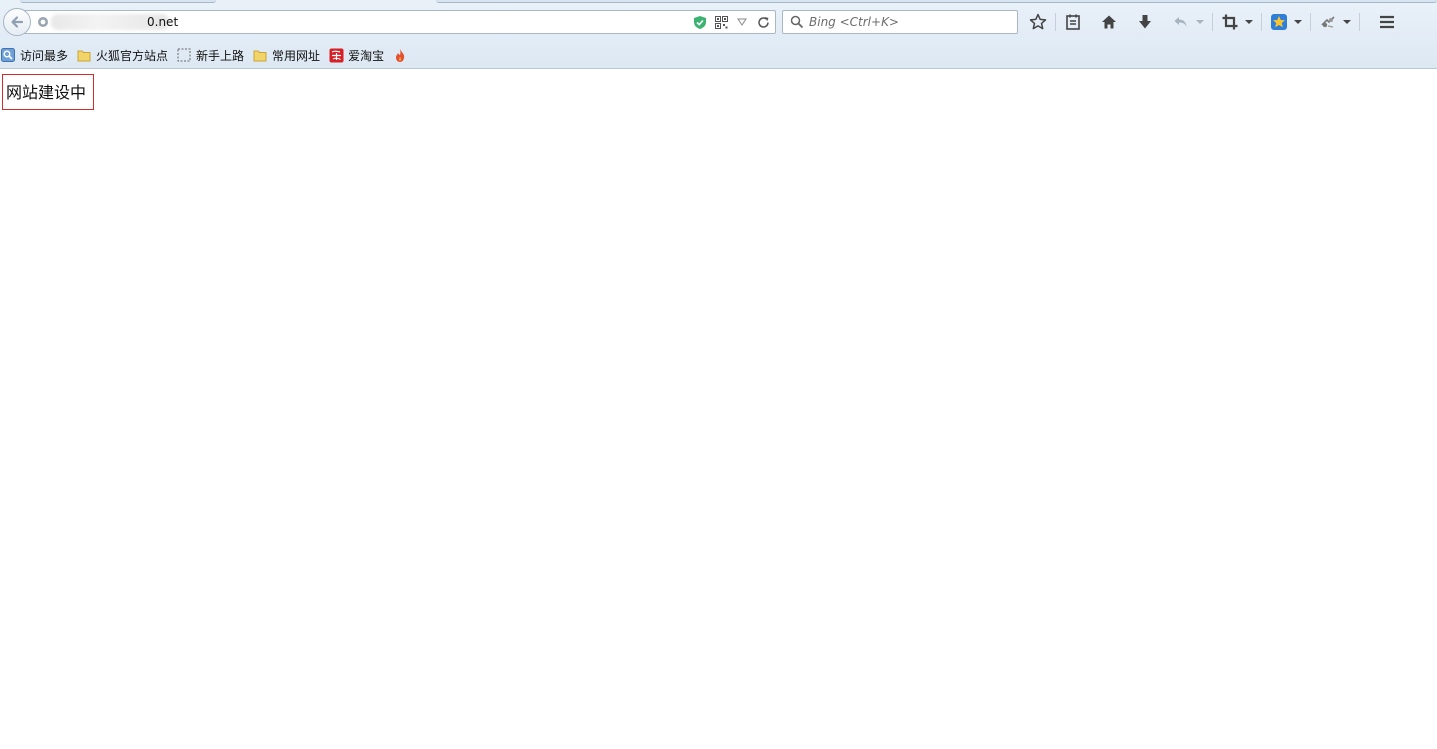  What do you see at coordinates (44, 55) in the screenshot?
I see `bookmark-label: 访问最多` at bounding box center [44, 55].